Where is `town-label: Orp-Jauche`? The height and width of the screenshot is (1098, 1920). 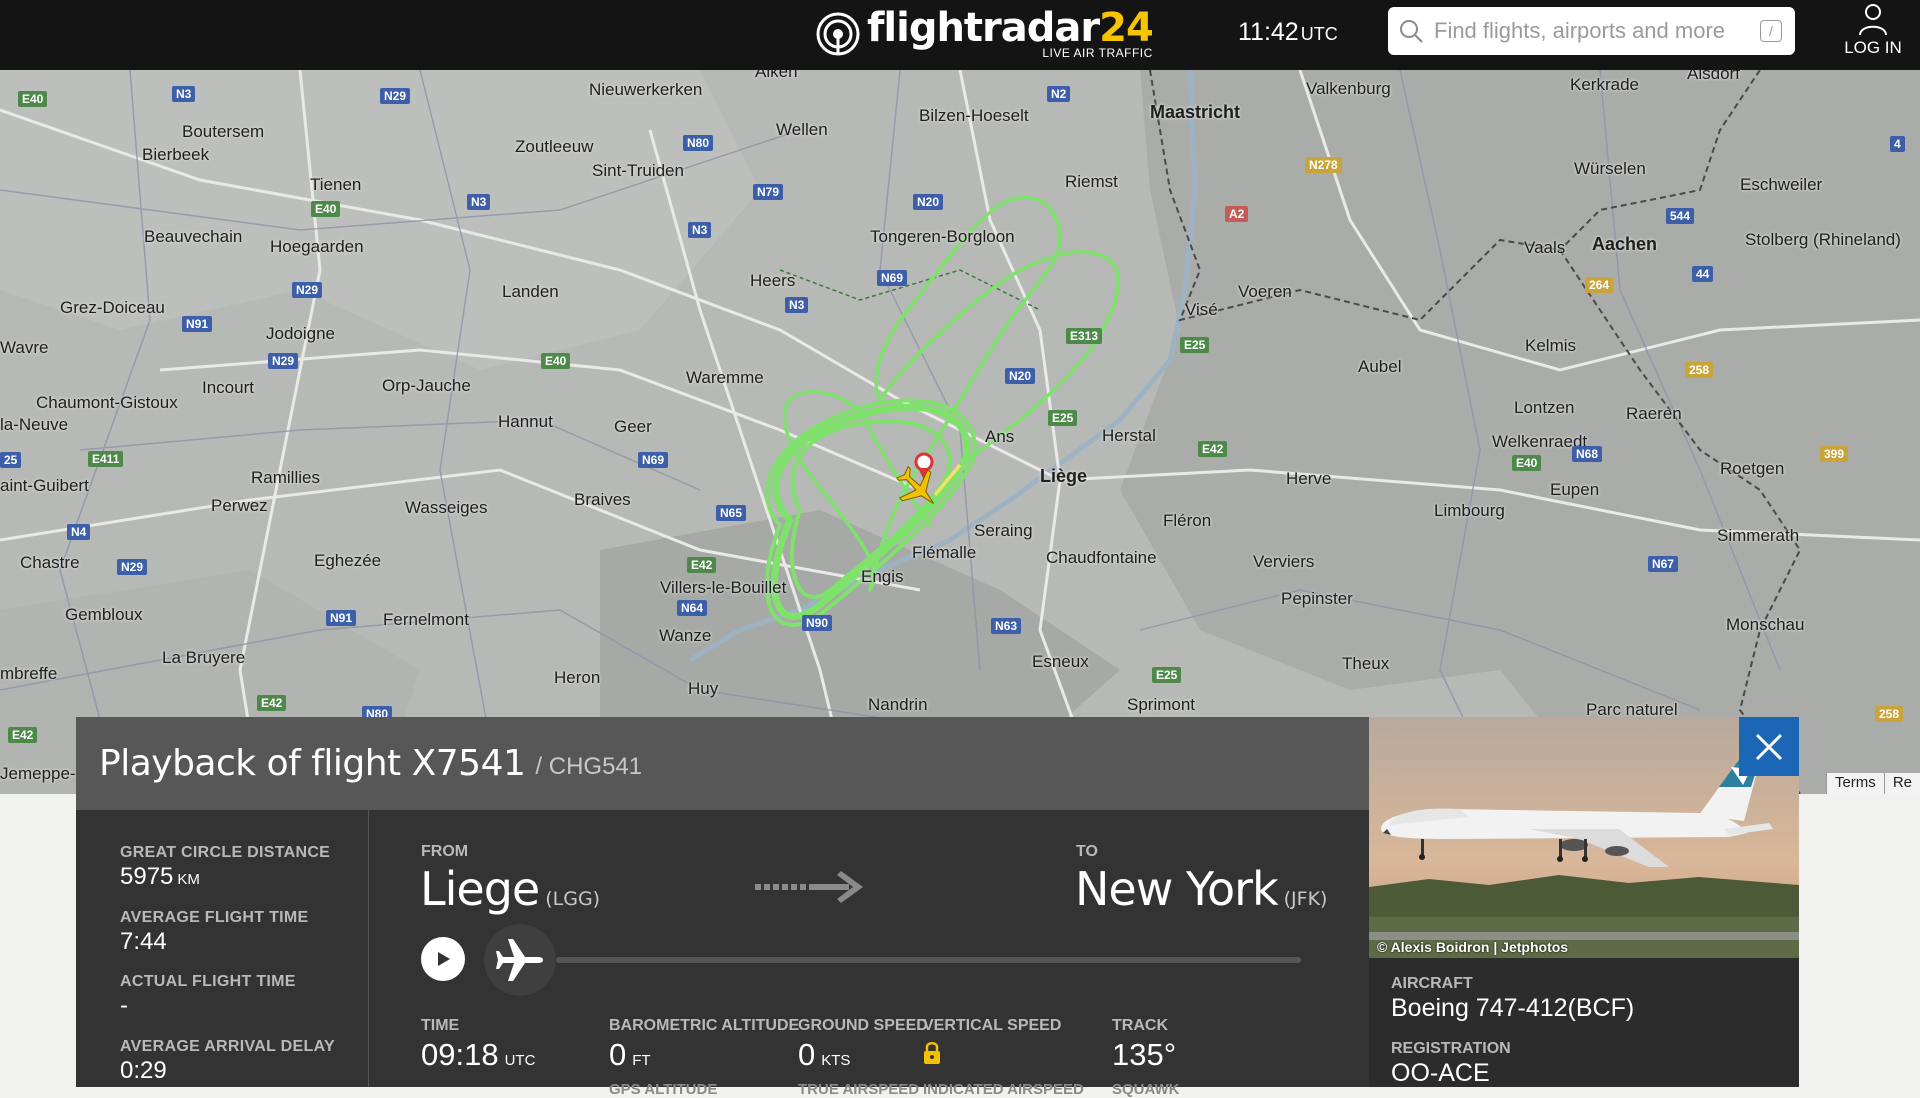
town-label: Orp-Jauche is located at coordinates (426, 385).